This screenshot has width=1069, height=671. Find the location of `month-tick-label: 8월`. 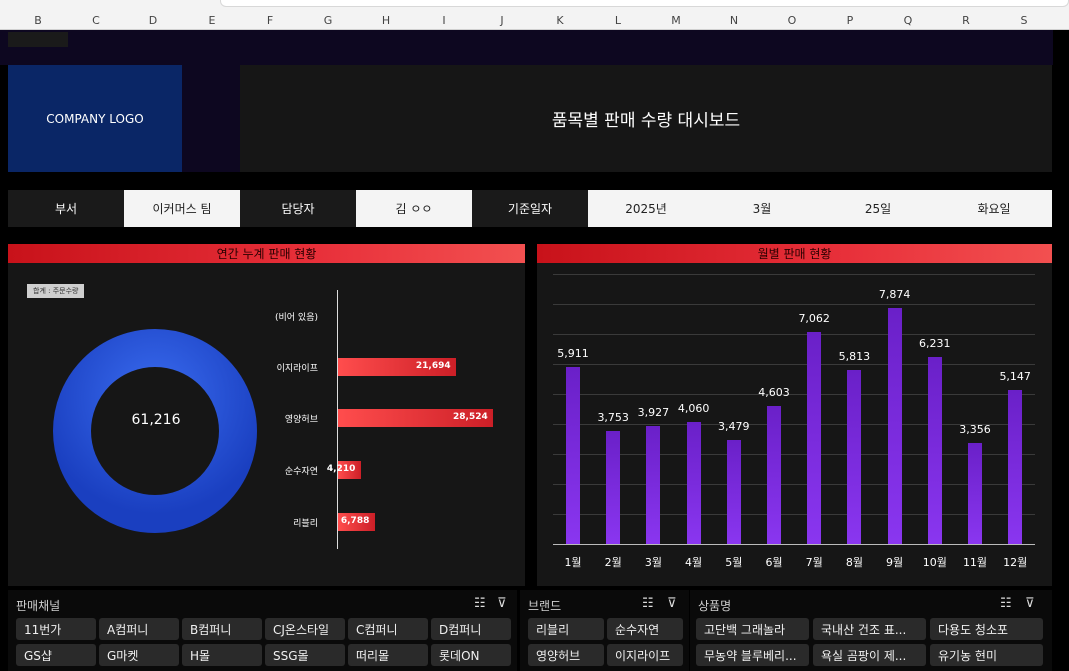

month-tick-label: 8월 is located at coordinates (854, 562).